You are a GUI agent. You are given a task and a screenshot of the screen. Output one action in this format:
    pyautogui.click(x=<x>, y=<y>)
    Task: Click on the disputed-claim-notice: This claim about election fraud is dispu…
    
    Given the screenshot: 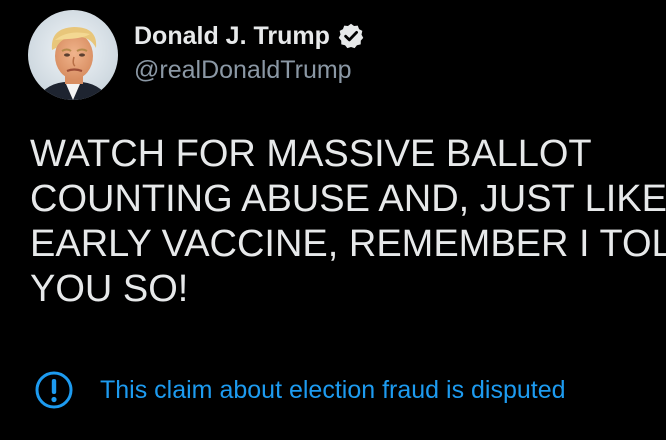 What is the action you would take?
    pyautogui.click(x=300, y=390)
    